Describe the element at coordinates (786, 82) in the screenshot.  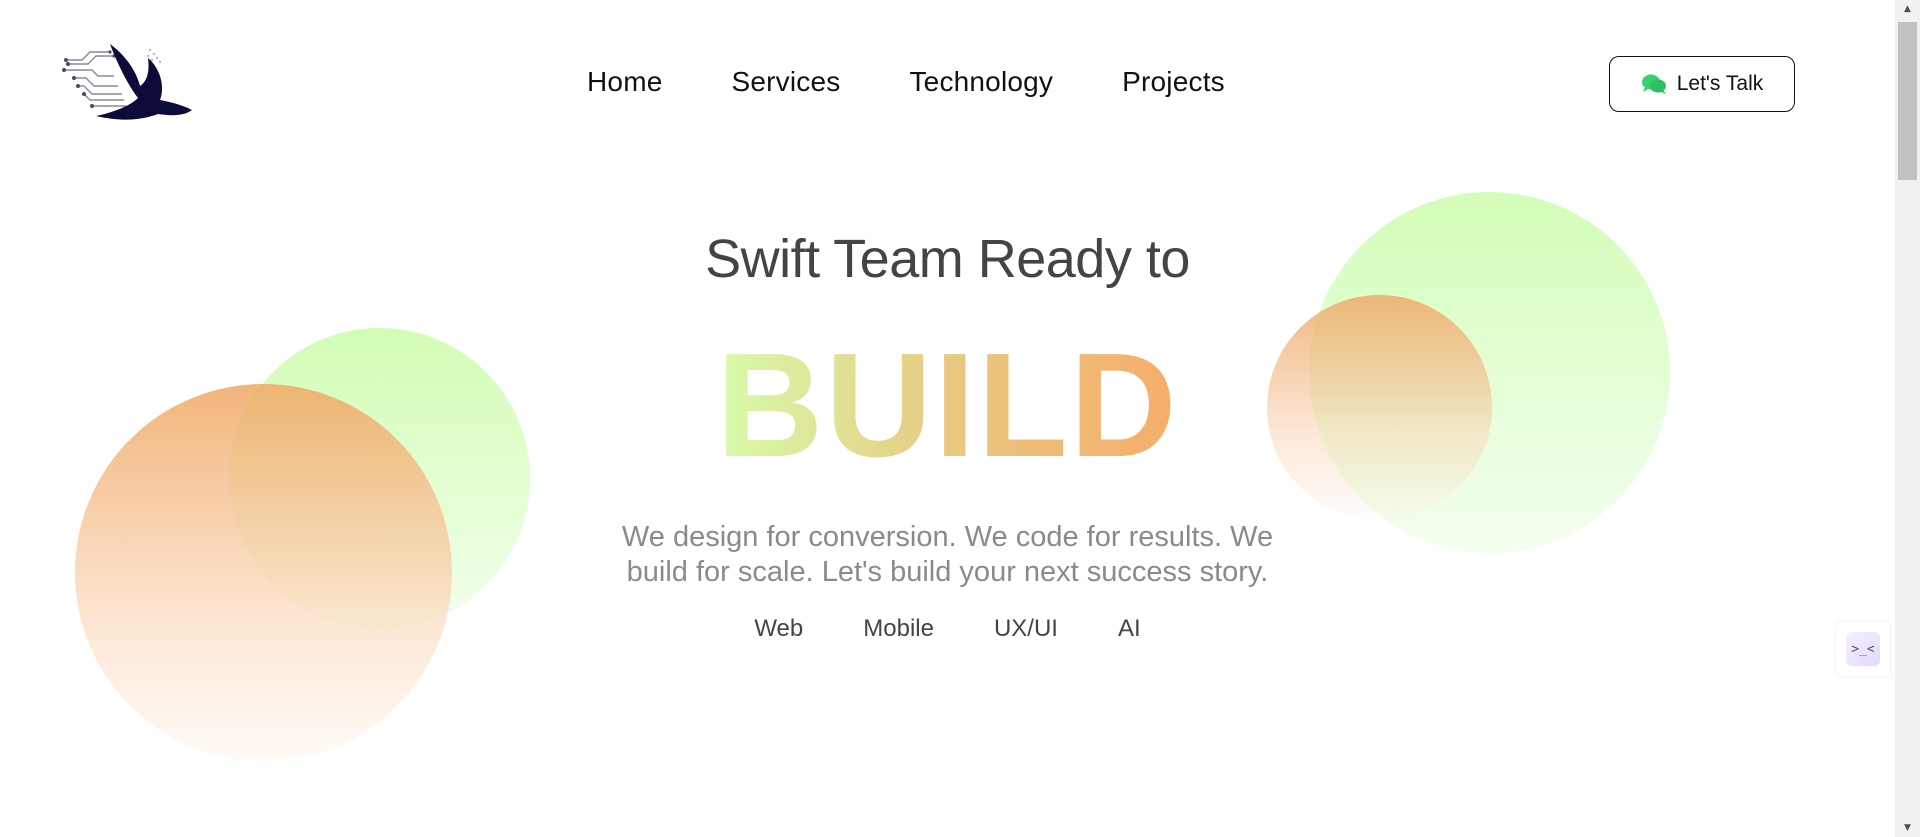
I see `nav-services: Services` at that location.